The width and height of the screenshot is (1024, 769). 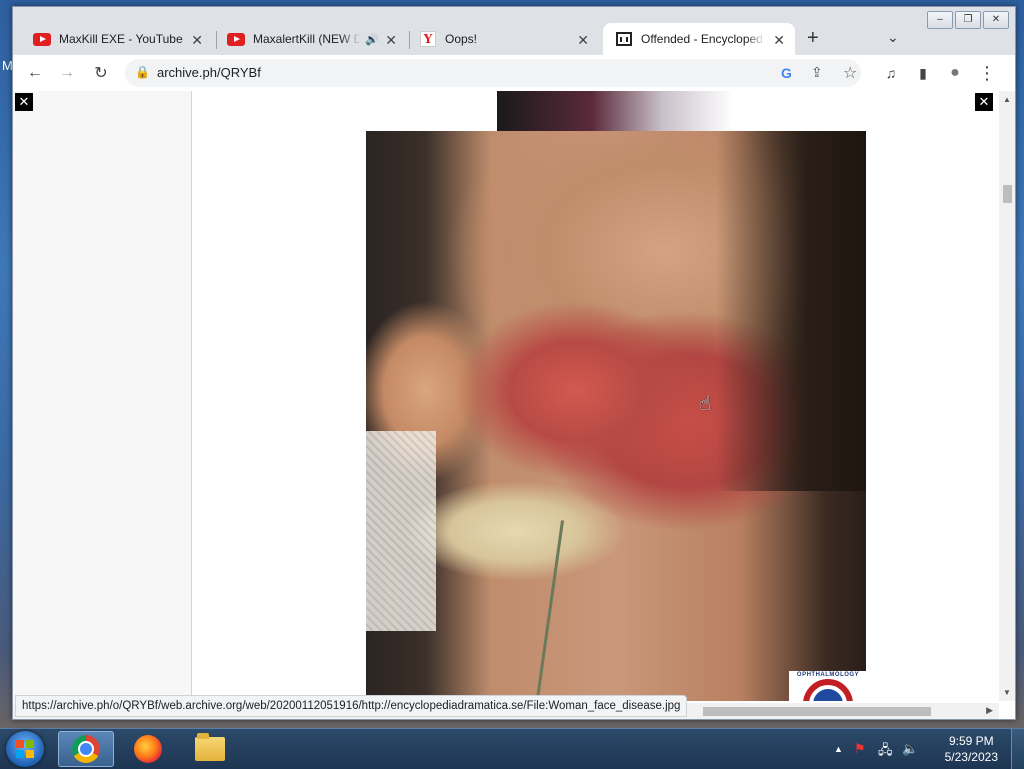 I want to click on clock: 9:59 PM 5/23/2023, so click(x=971, y=749).